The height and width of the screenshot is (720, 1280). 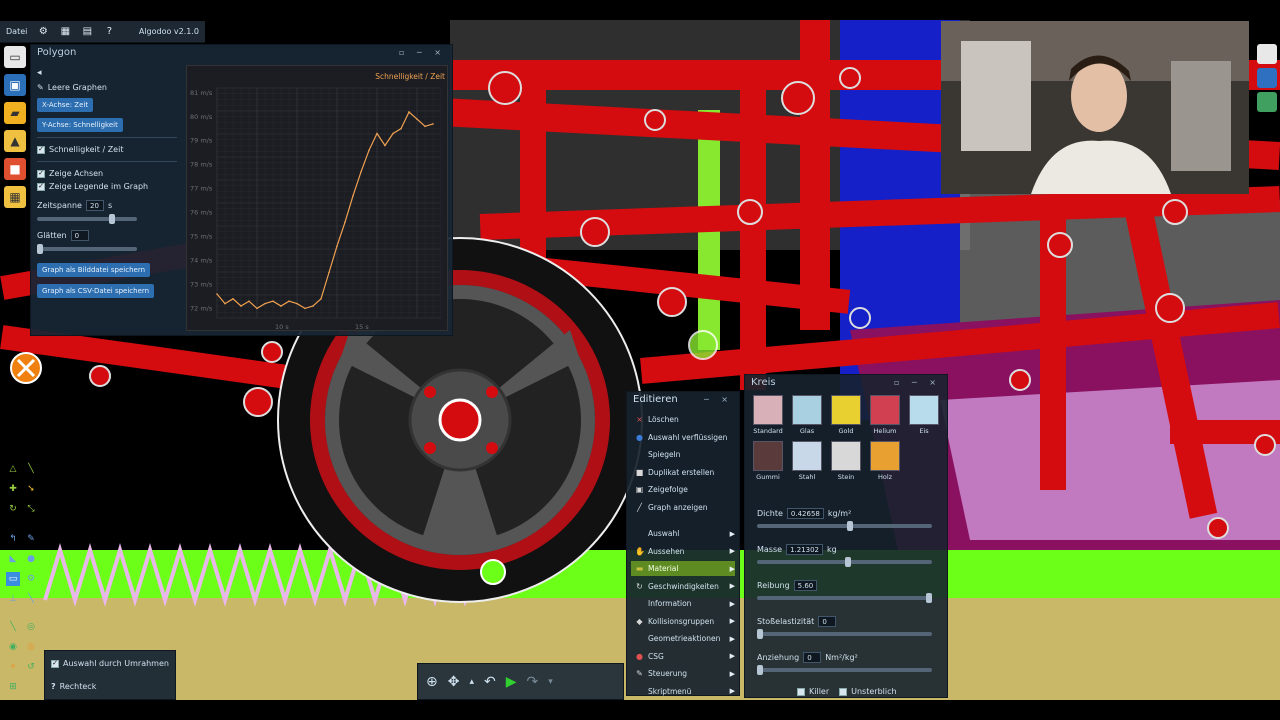 What do you see at coordinates (805, 585) in the screenshot?
I see `friction-input: 5.60` at bounding box center [805, 585].